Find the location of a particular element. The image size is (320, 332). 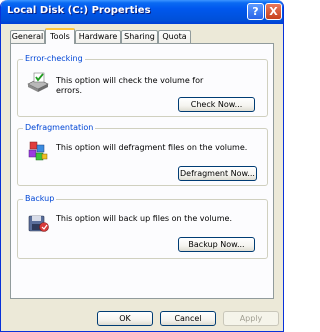

cancel-button: Cancel is located at coordinates (188, 318).